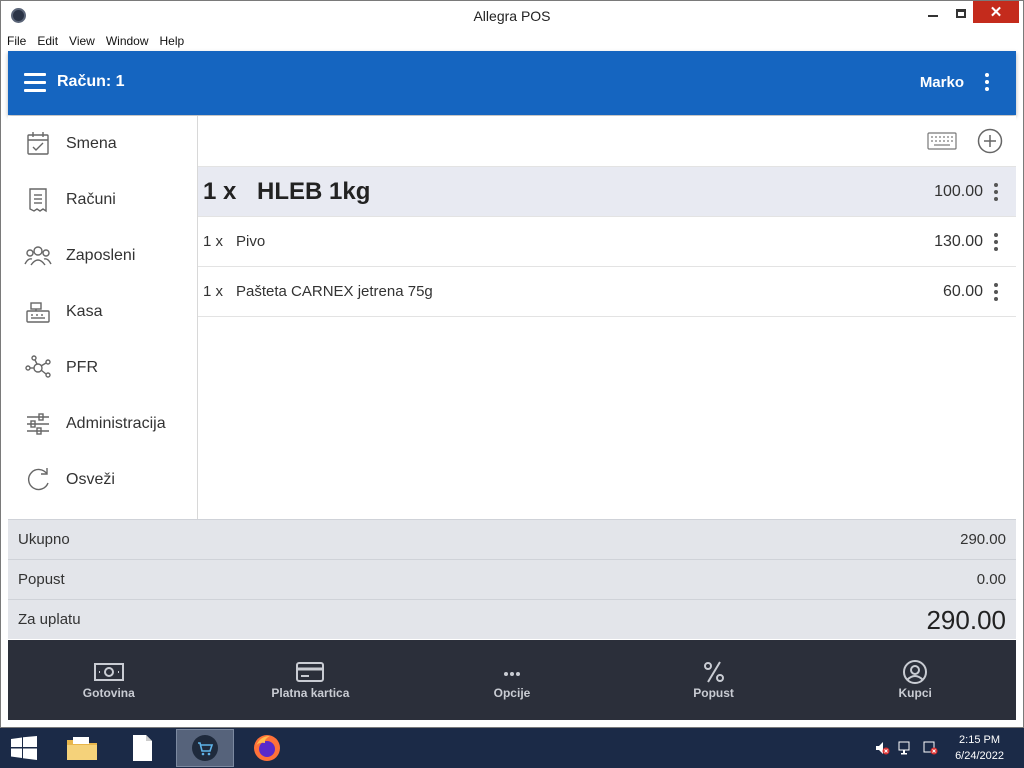 The image size is (1024, 768). I want to click on total-value: 290.00, so click(983, 539).